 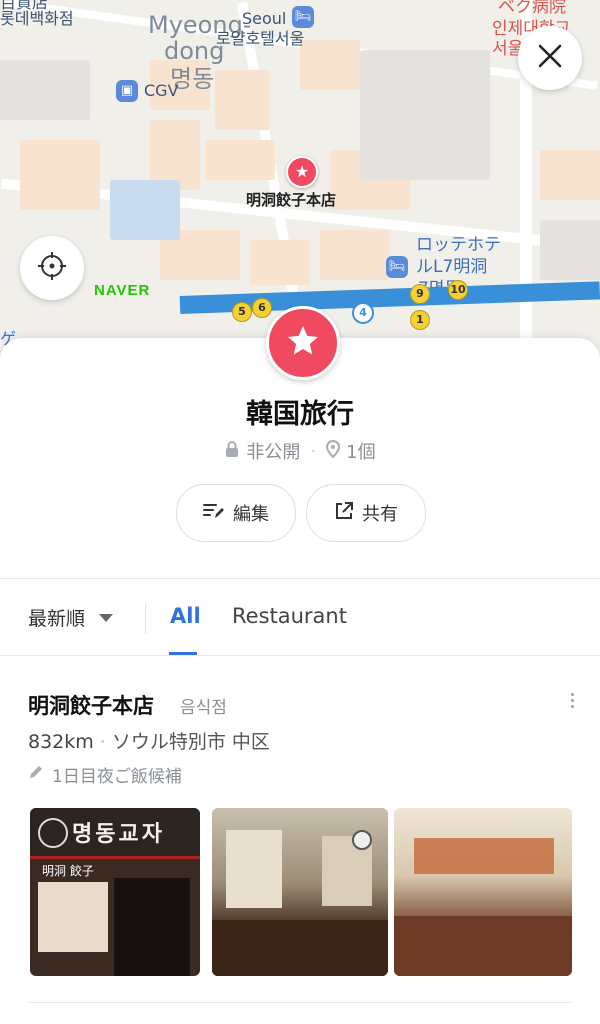 I want to click on place-address-line: 832km · ソウル特別市 中区, so click(x=149, y=740).